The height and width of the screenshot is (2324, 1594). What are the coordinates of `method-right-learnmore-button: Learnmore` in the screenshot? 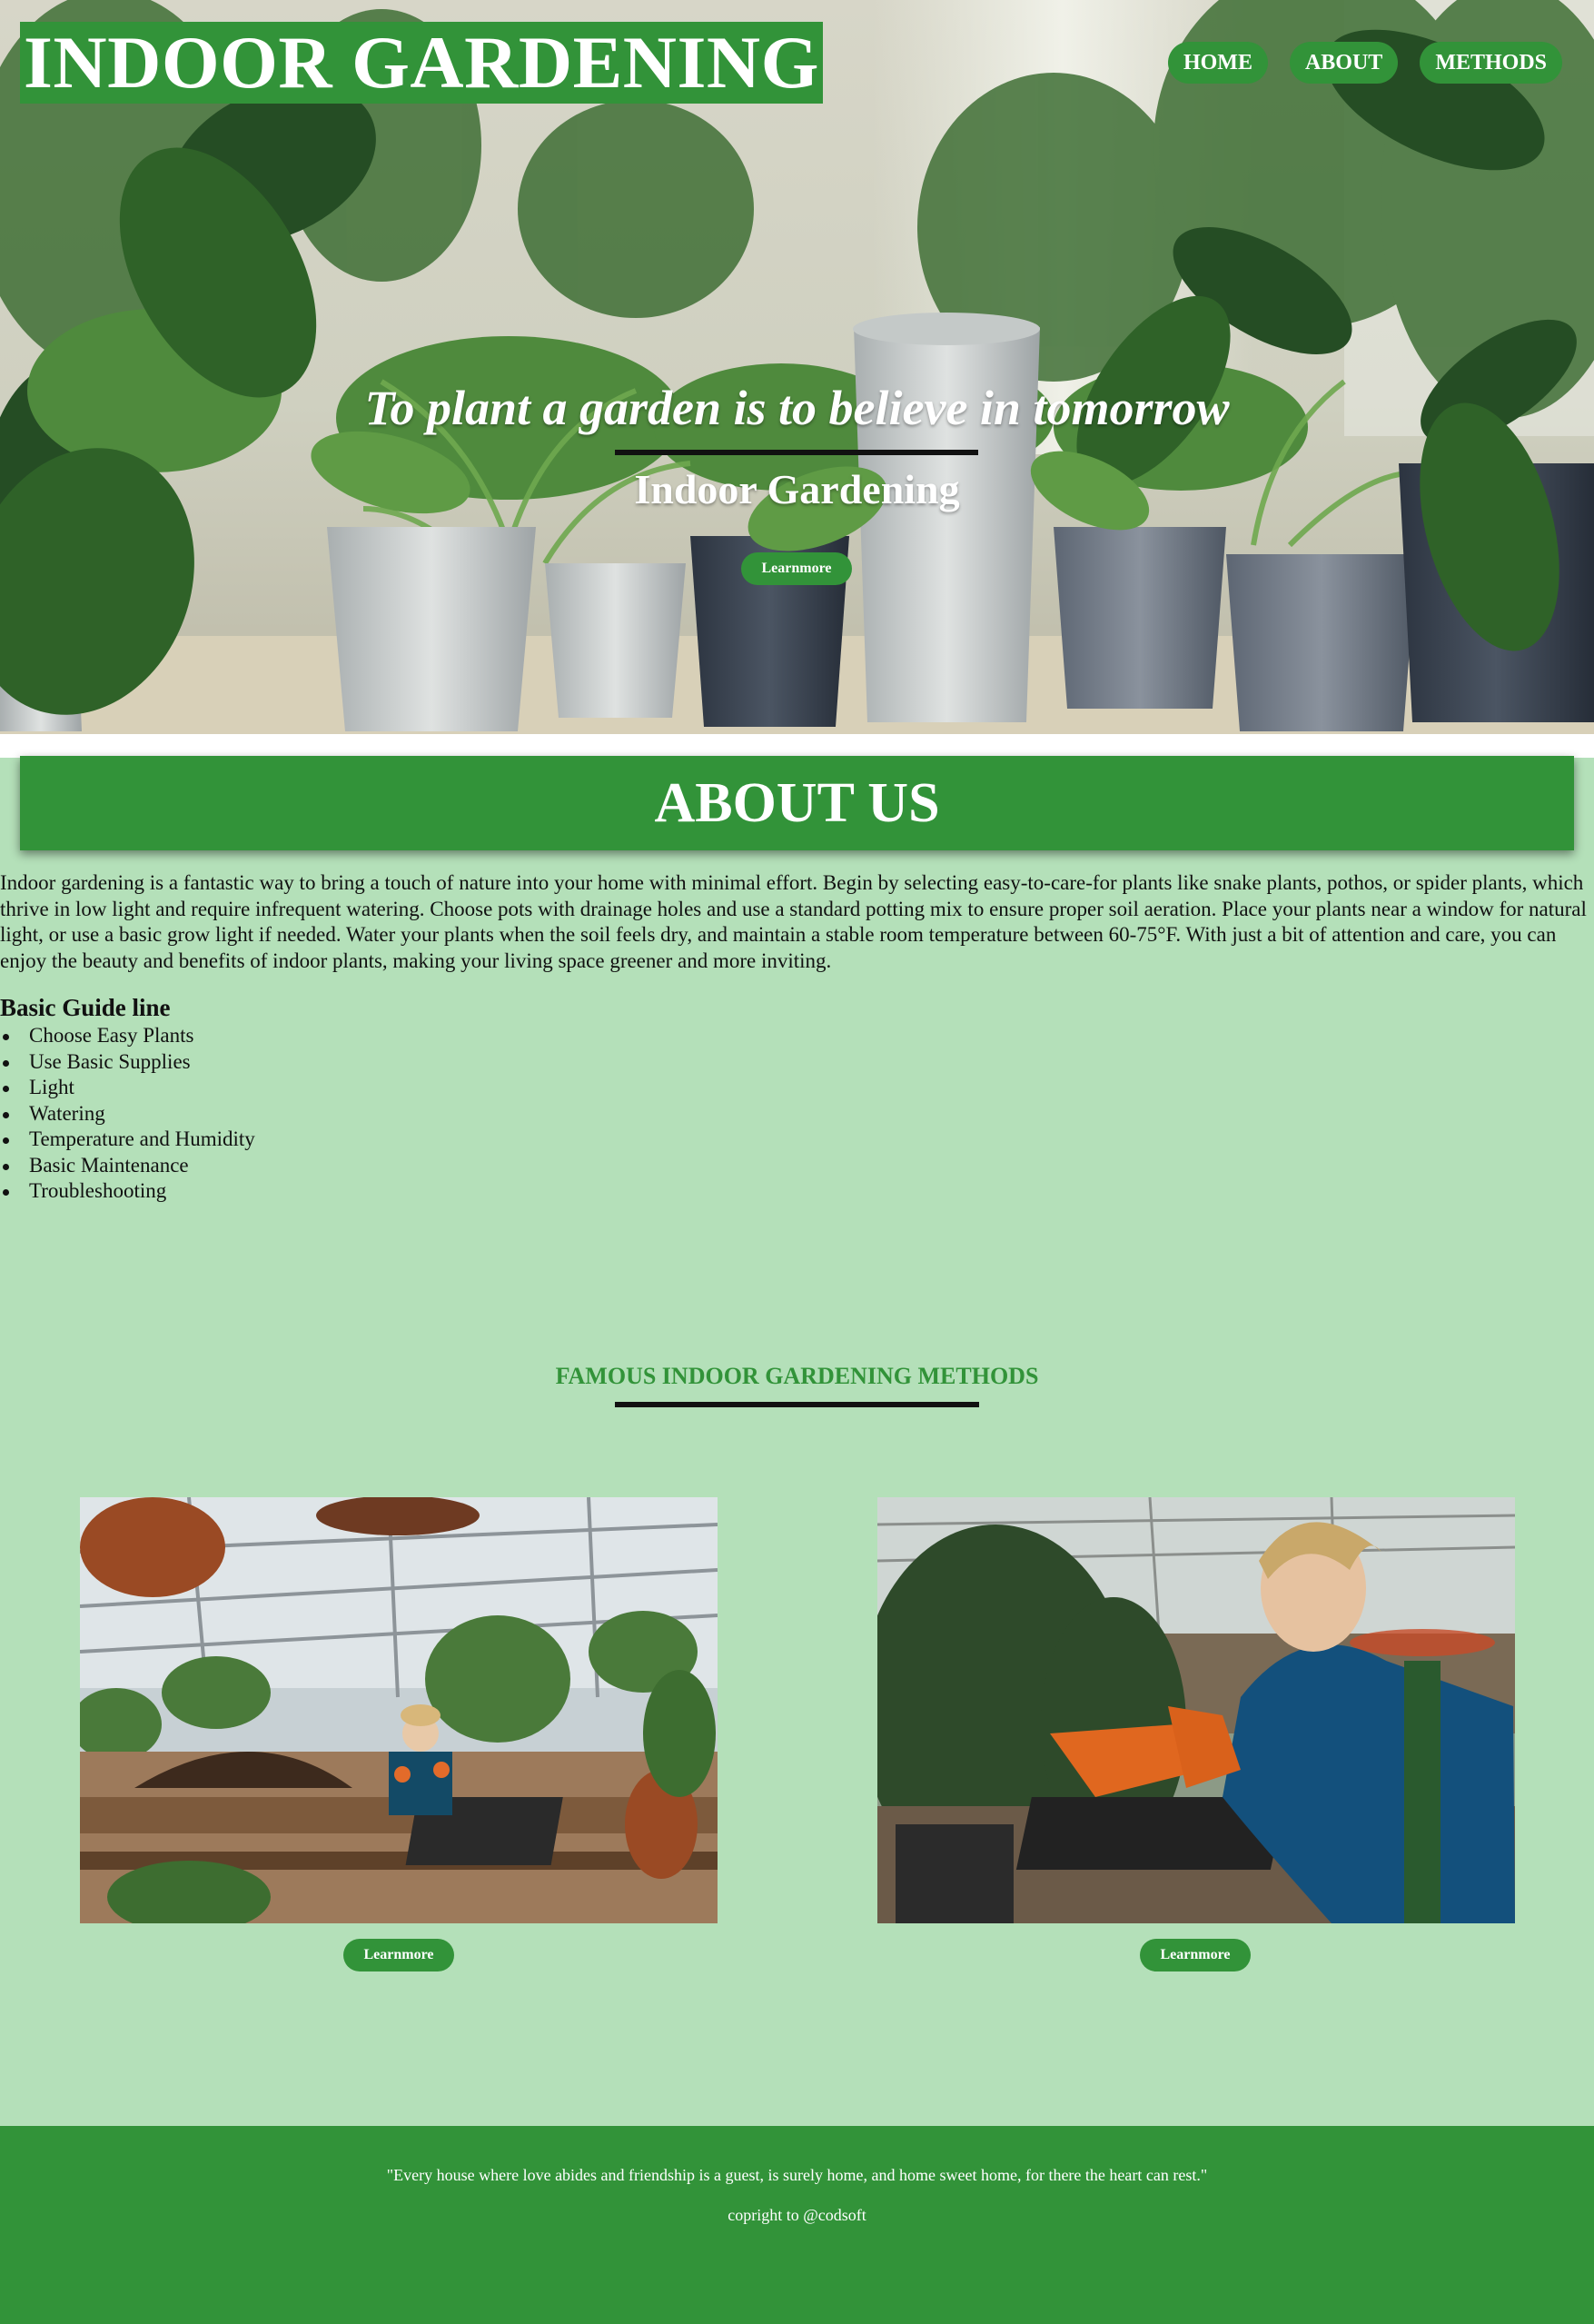 It's located at (1195, 1955).